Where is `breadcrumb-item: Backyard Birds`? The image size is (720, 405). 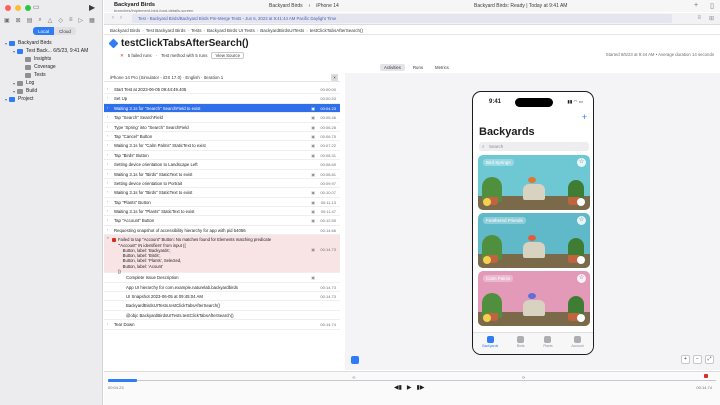 breadcrumb-item: Backyard Birds is located at coordinates (125, 30).